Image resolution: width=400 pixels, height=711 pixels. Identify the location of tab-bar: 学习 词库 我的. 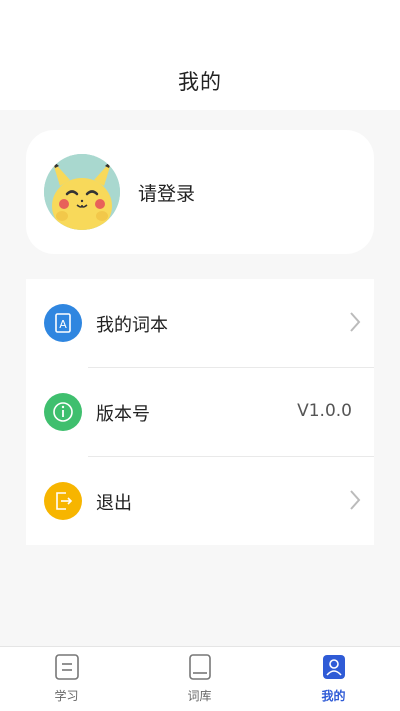
(200, 678).